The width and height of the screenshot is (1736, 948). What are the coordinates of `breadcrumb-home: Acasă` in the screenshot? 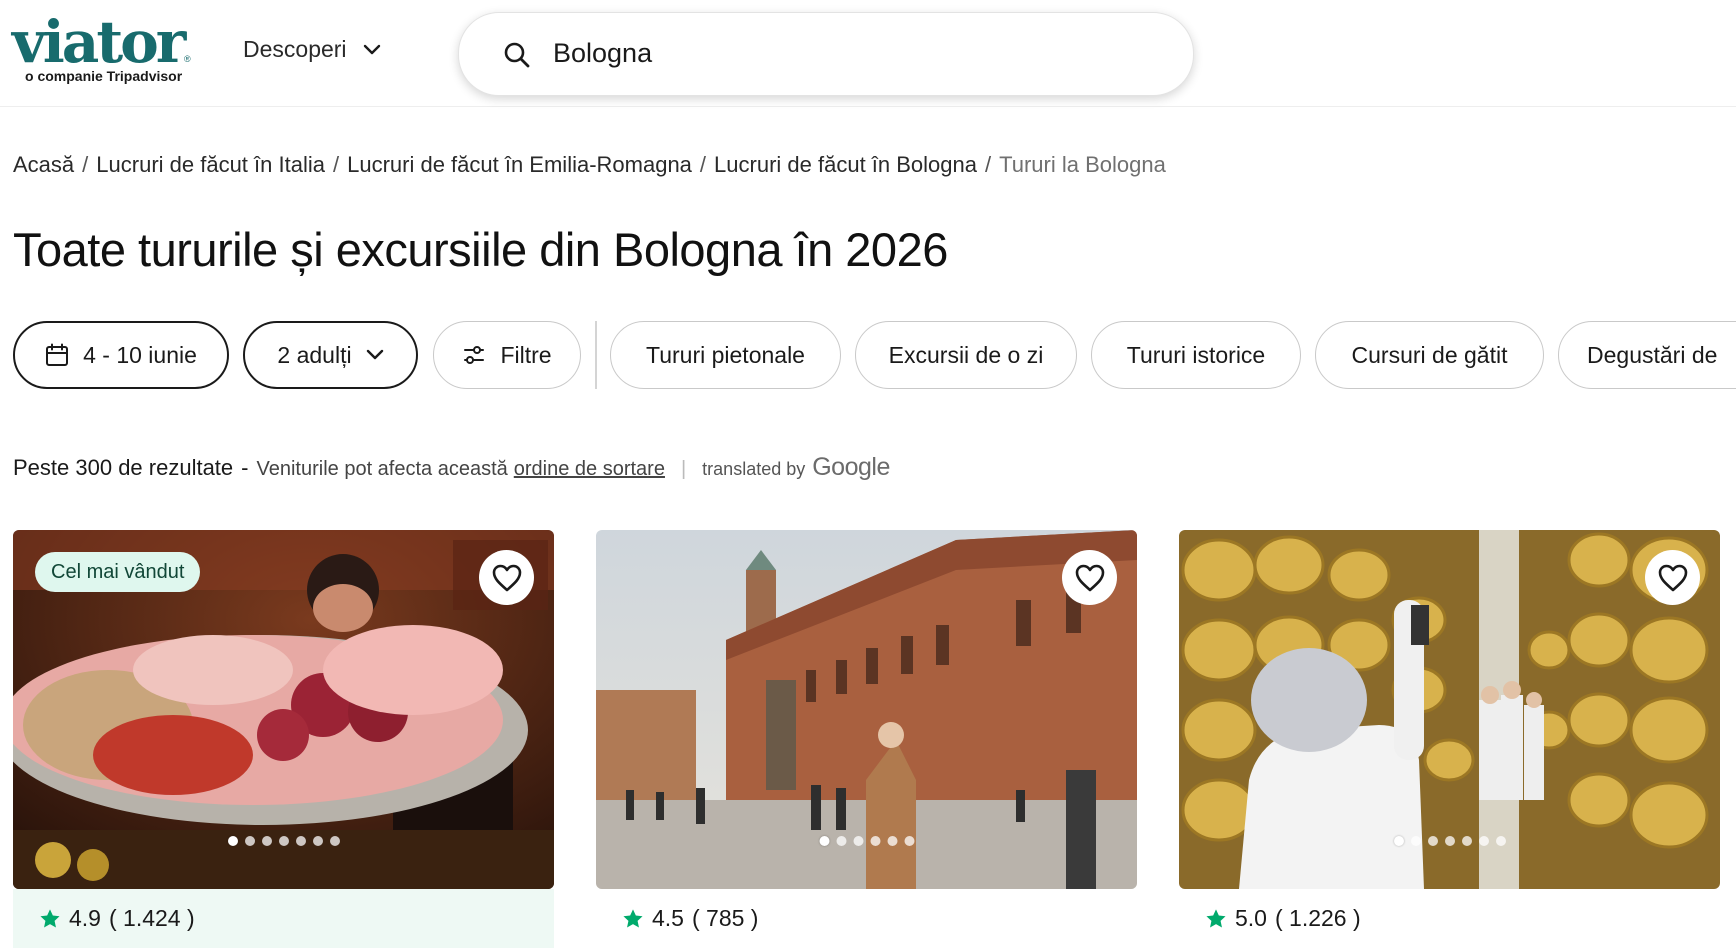 It's located at (43, 164).